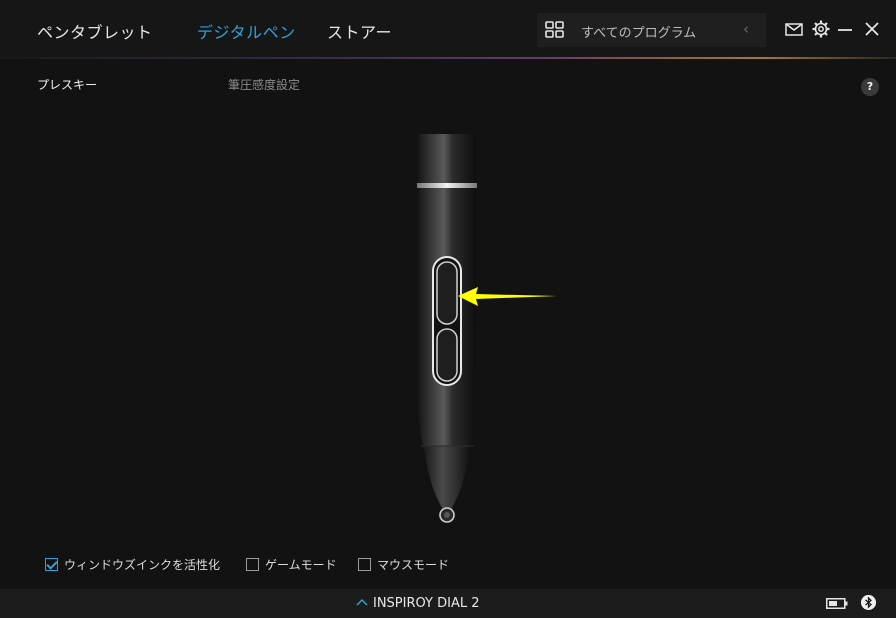 Image resolution: width=896 pixels, height=618 pixels. I want to click on grid-icon, so click(554, 29).